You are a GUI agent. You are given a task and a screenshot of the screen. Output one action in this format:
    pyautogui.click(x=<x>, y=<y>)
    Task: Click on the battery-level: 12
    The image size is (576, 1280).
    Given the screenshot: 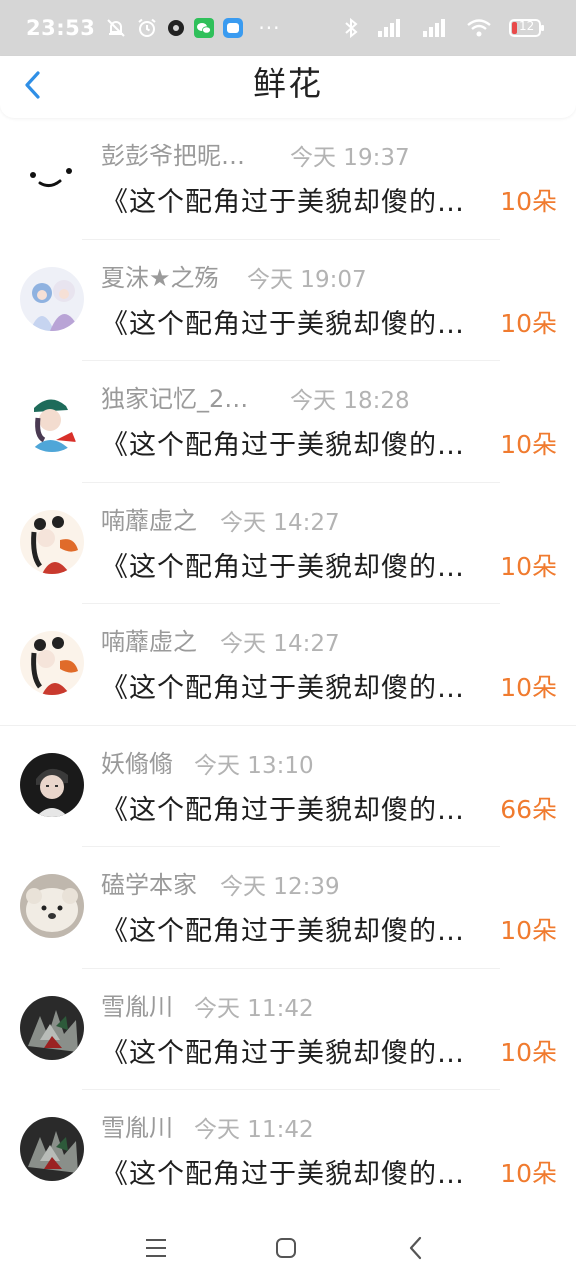 What is the action you would take?
    pyautogui.click(x=527, y=26)
    